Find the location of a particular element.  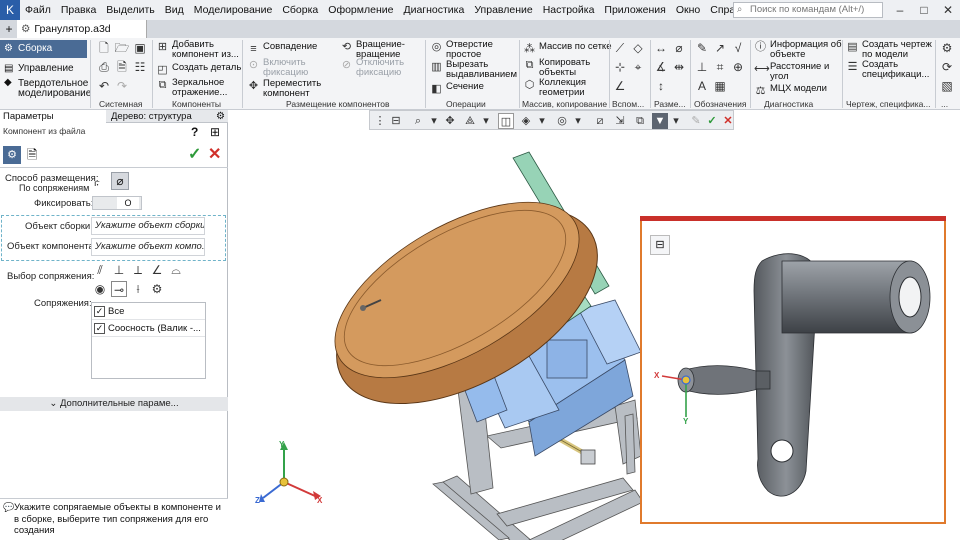

move-component-button: ✥ Переместить компонент is located at coordinates (287, 89).